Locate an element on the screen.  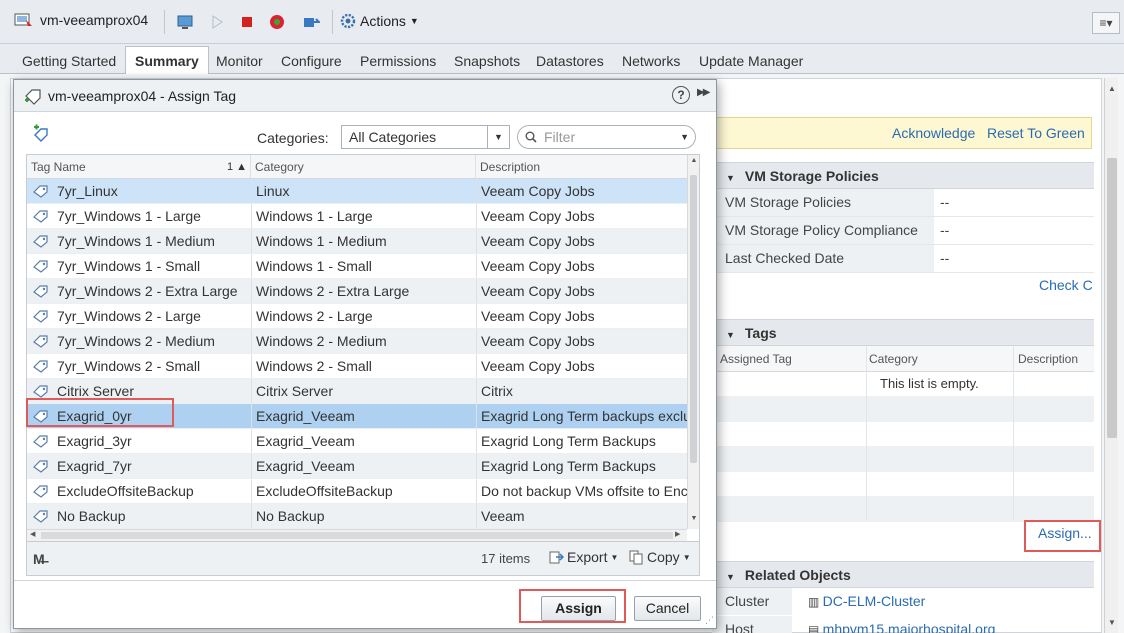
acknowledge-link: Acknowledge is located at coordinates (933, 133).